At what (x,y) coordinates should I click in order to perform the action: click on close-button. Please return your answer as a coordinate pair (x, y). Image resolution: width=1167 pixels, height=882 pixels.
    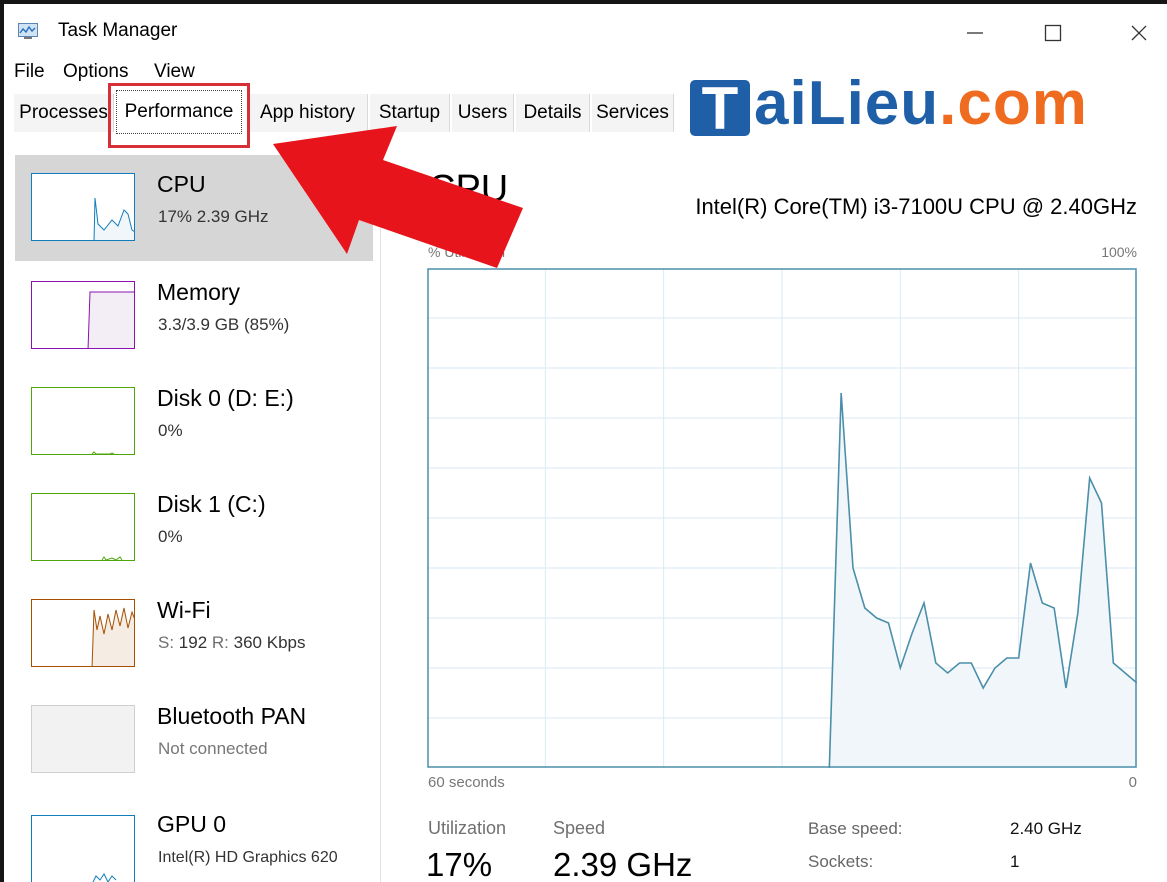
    Looking at the image, I should click on (1139, 33).